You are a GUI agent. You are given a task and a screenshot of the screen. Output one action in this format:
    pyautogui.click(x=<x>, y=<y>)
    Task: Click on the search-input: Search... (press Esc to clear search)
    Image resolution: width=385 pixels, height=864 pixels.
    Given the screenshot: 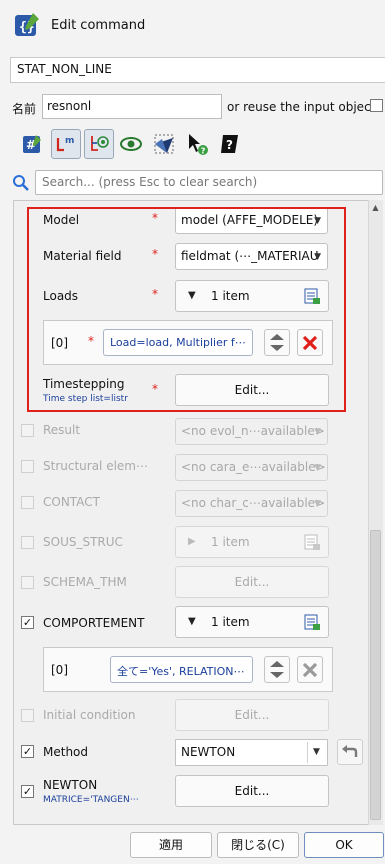 What is the action you would take?
    pyautogui.click(x=209, y=182)
    